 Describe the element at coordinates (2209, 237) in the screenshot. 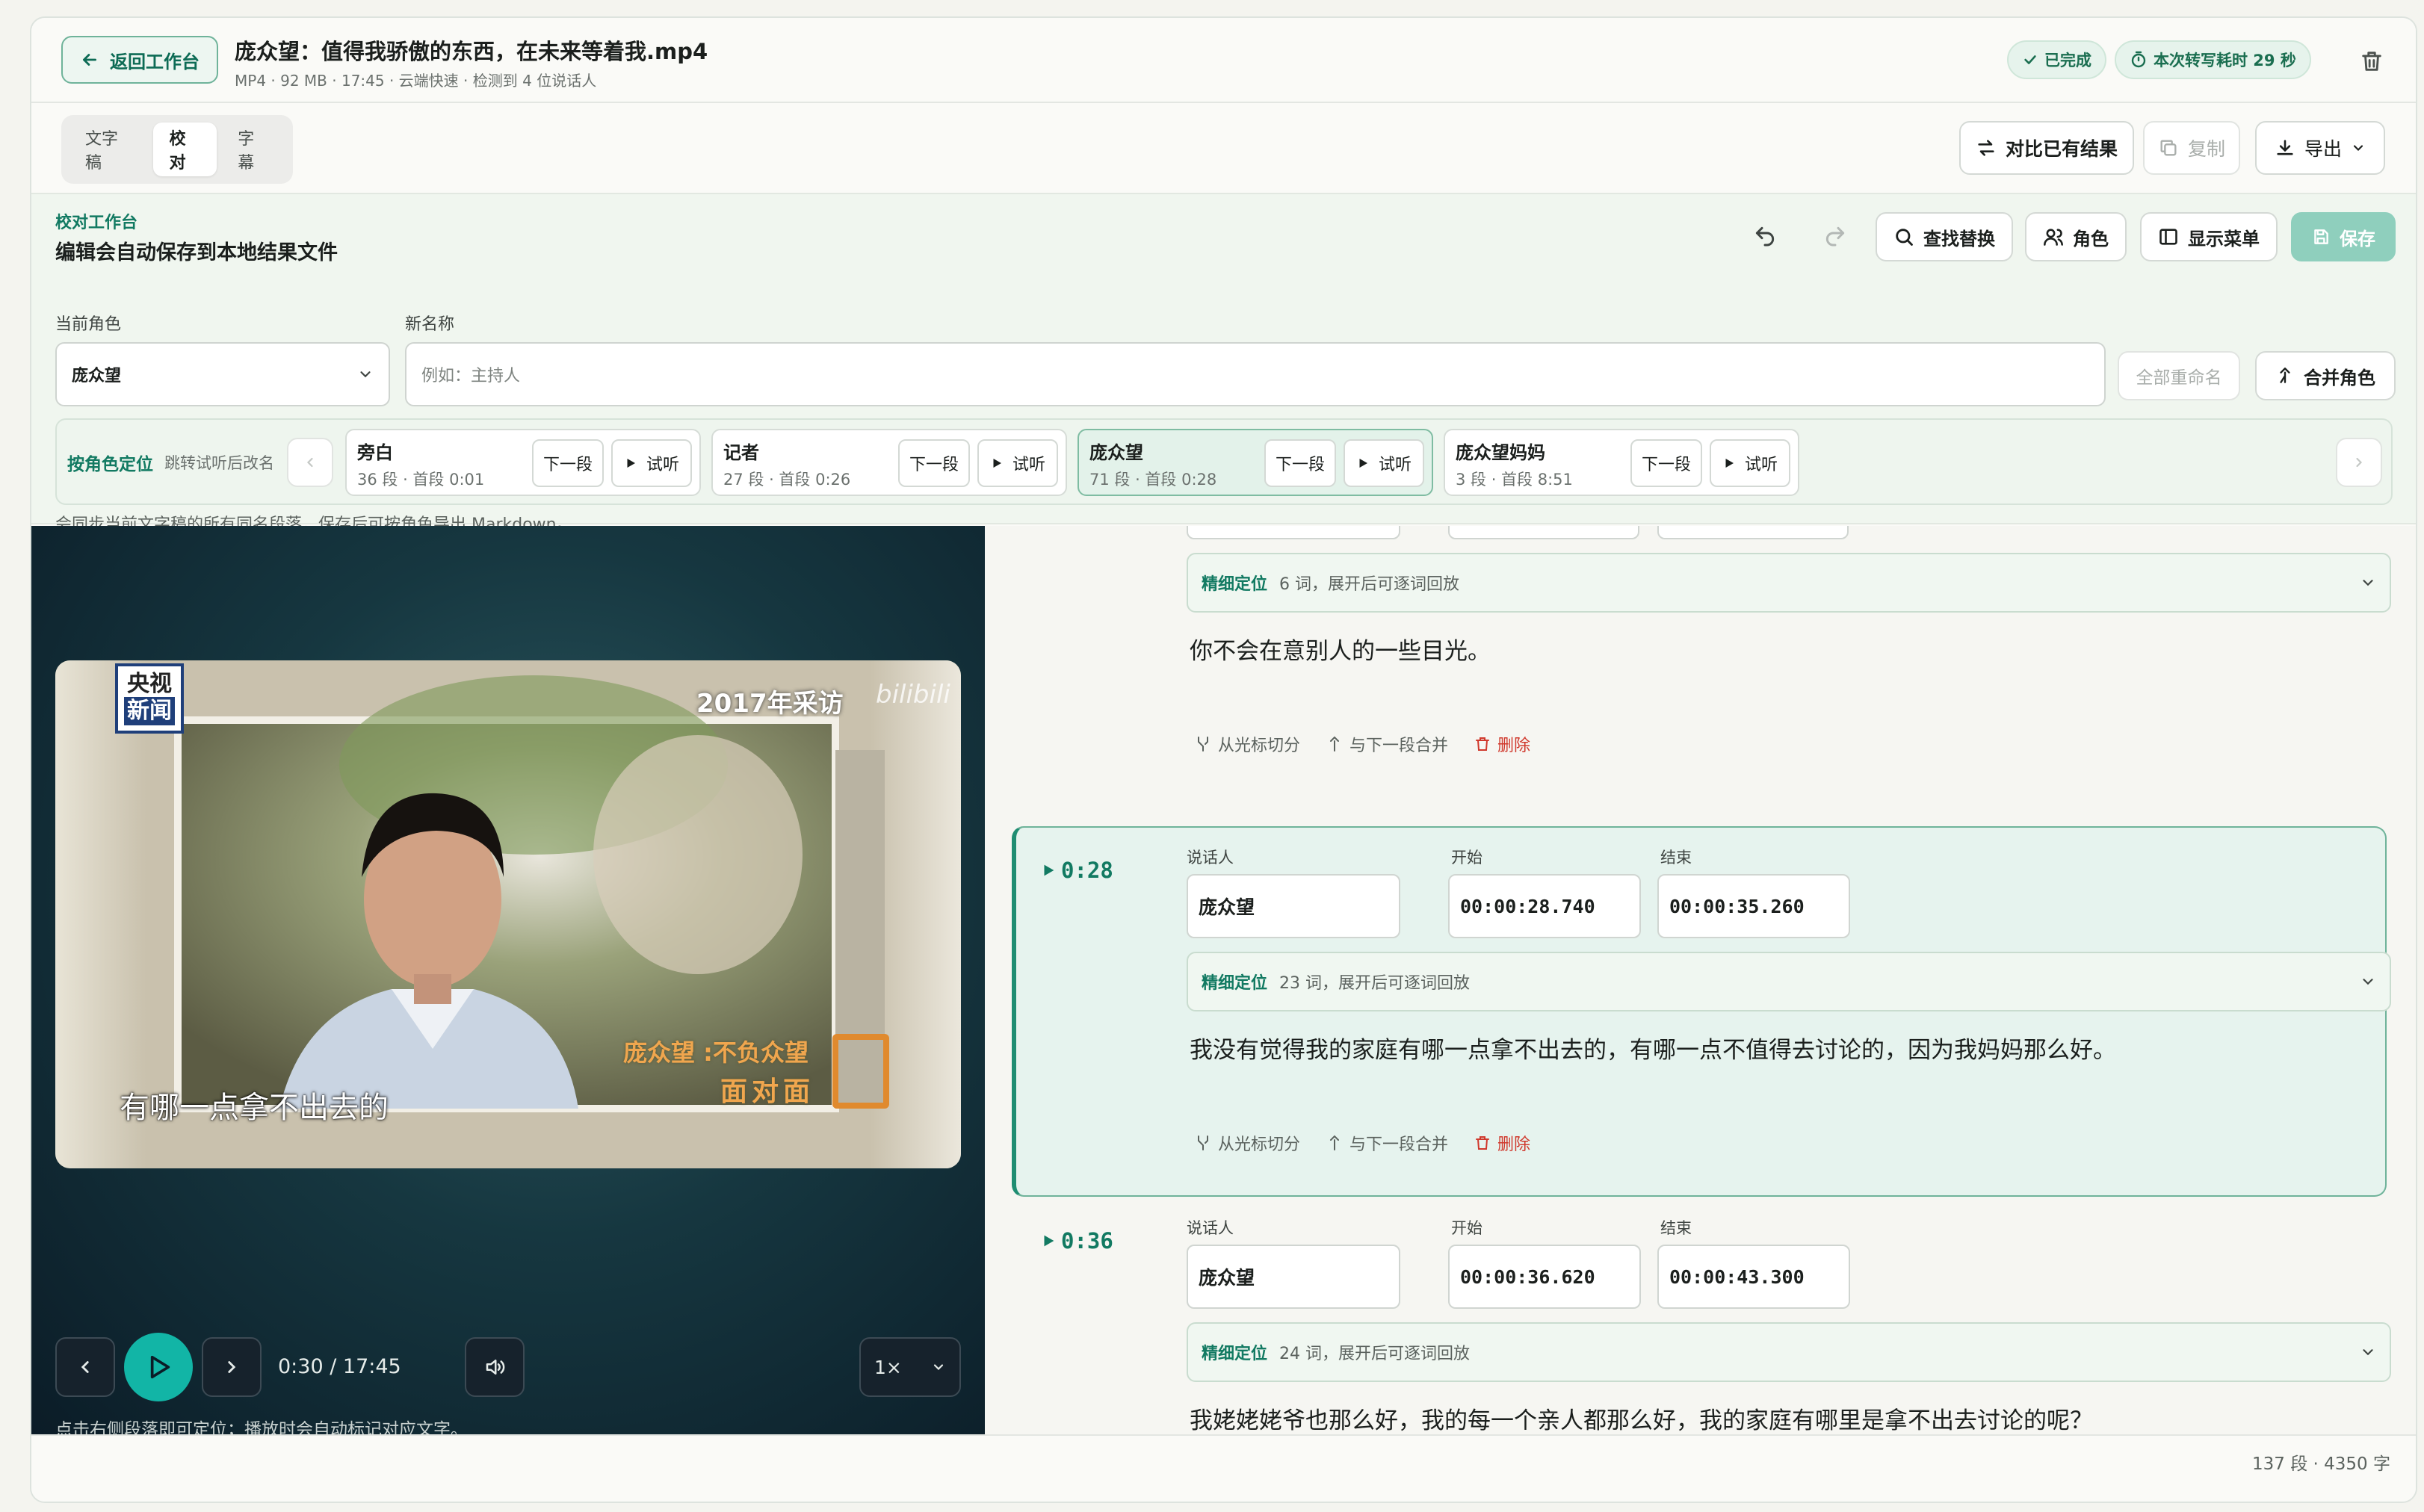

I see `show-menu-button: 显示菜单` at that location.